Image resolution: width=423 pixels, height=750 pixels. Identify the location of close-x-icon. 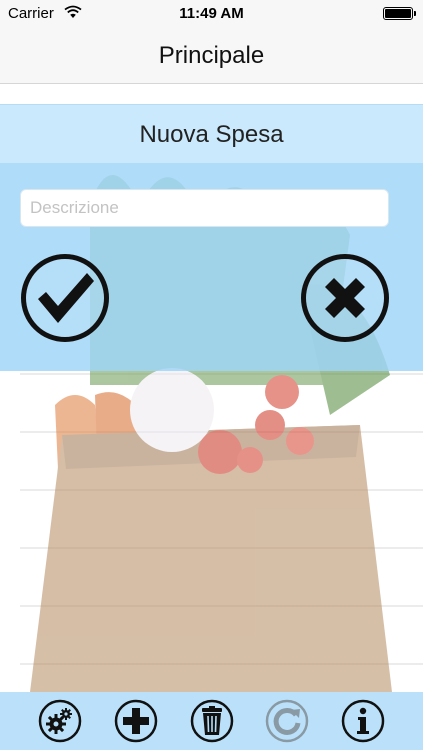
(345, 298).